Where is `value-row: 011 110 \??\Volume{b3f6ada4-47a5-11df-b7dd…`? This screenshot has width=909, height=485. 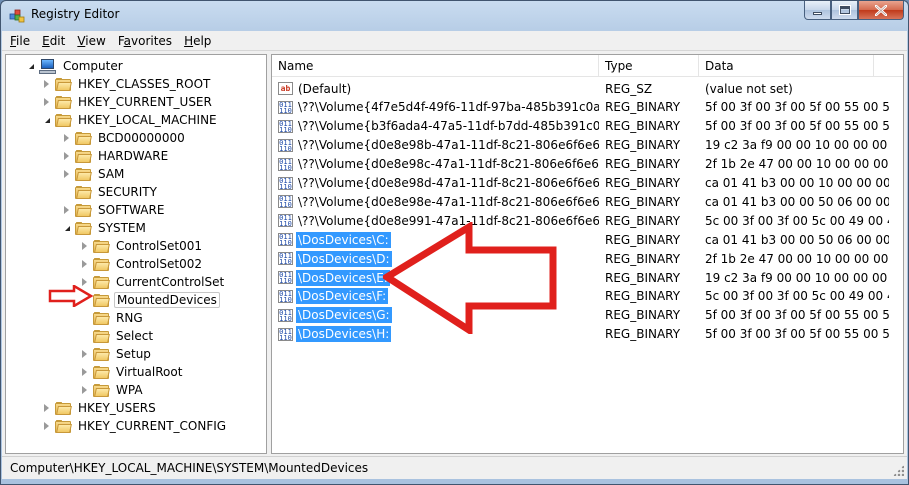 value-row: 011 110 \??\Volume{b3f6ada4-47a5-11df-b7dd… is located at coordinates (587, 126).